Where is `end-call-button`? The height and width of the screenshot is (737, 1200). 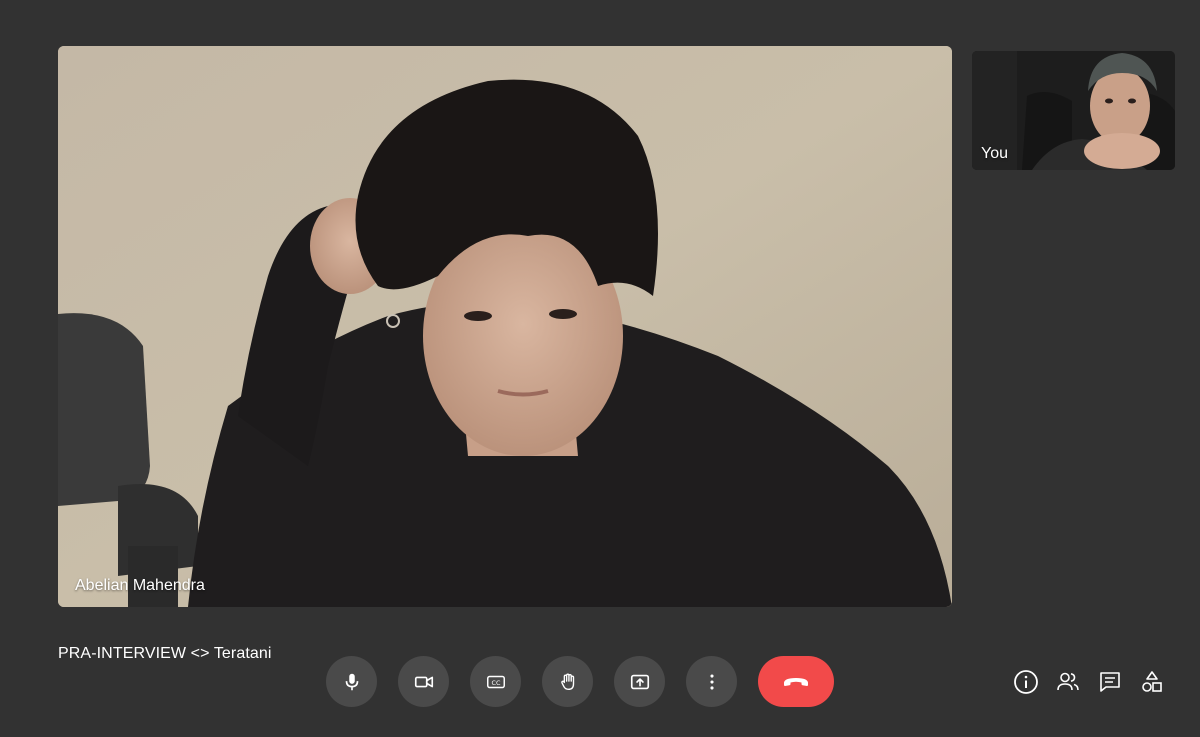
end-call-button is located at coordinates (796, 681).